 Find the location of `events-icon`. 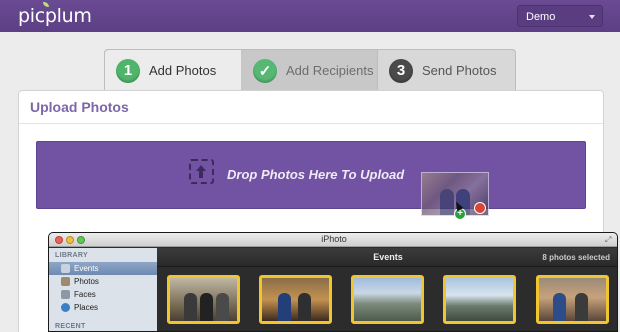

events-icon is located at coordinates (65, 268).